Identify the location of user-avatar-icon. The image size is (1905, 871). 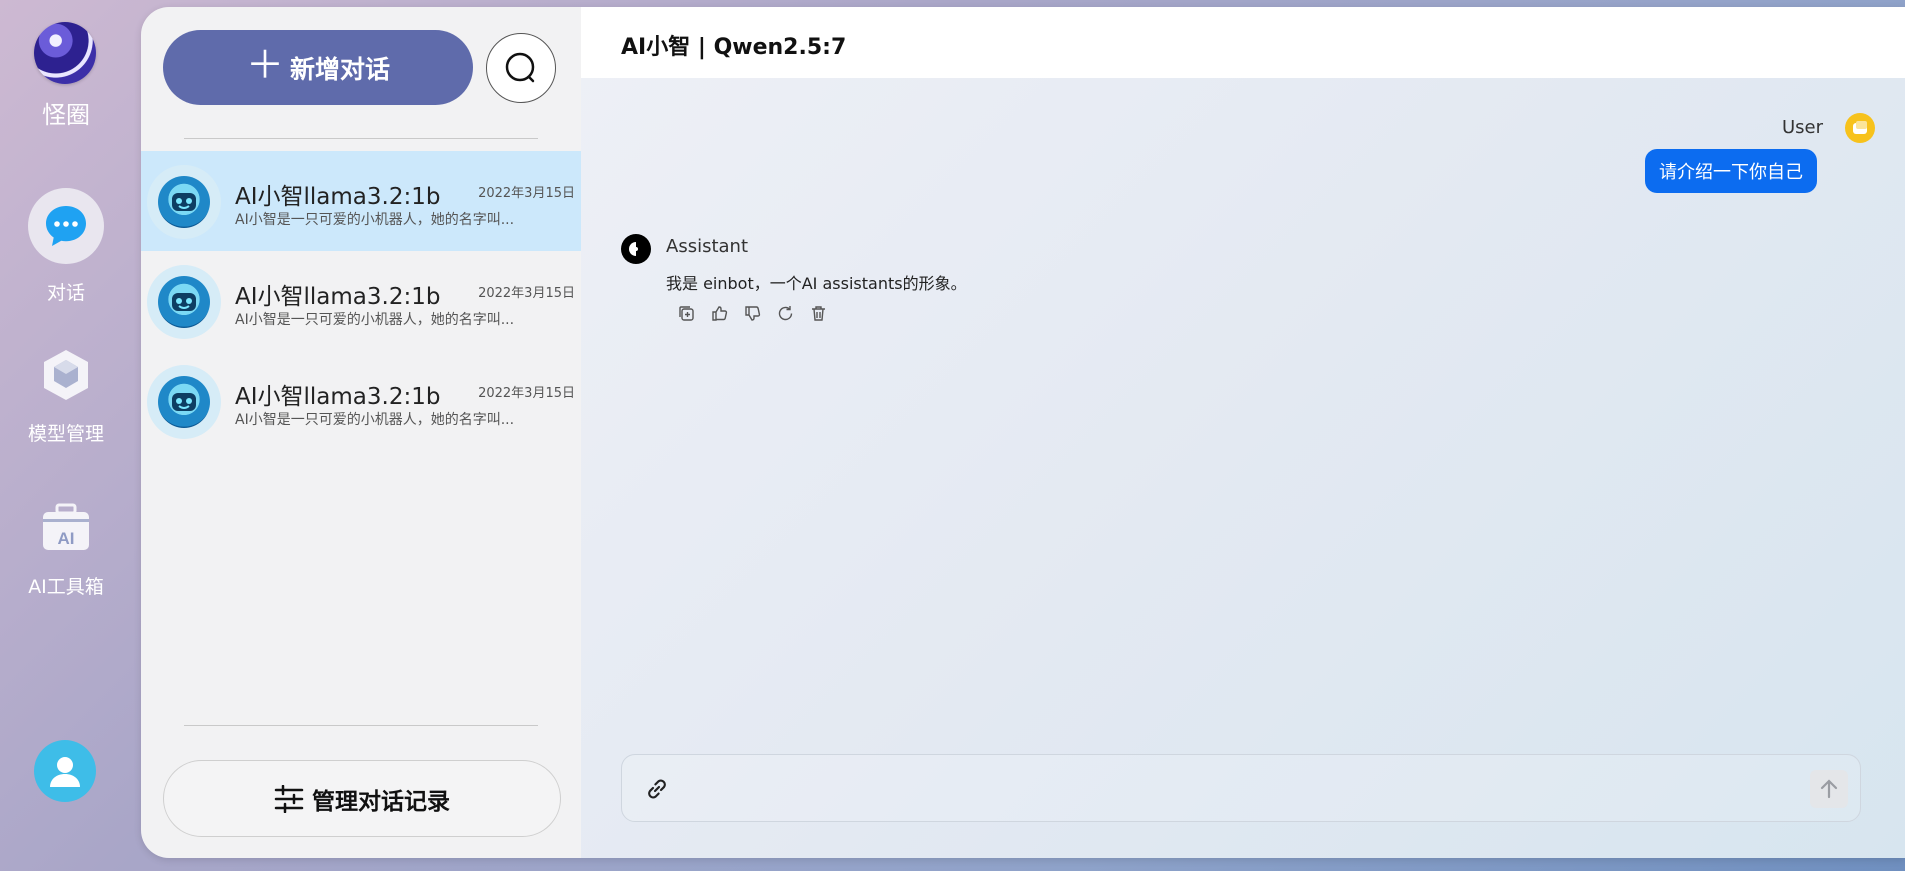
(65, 771).